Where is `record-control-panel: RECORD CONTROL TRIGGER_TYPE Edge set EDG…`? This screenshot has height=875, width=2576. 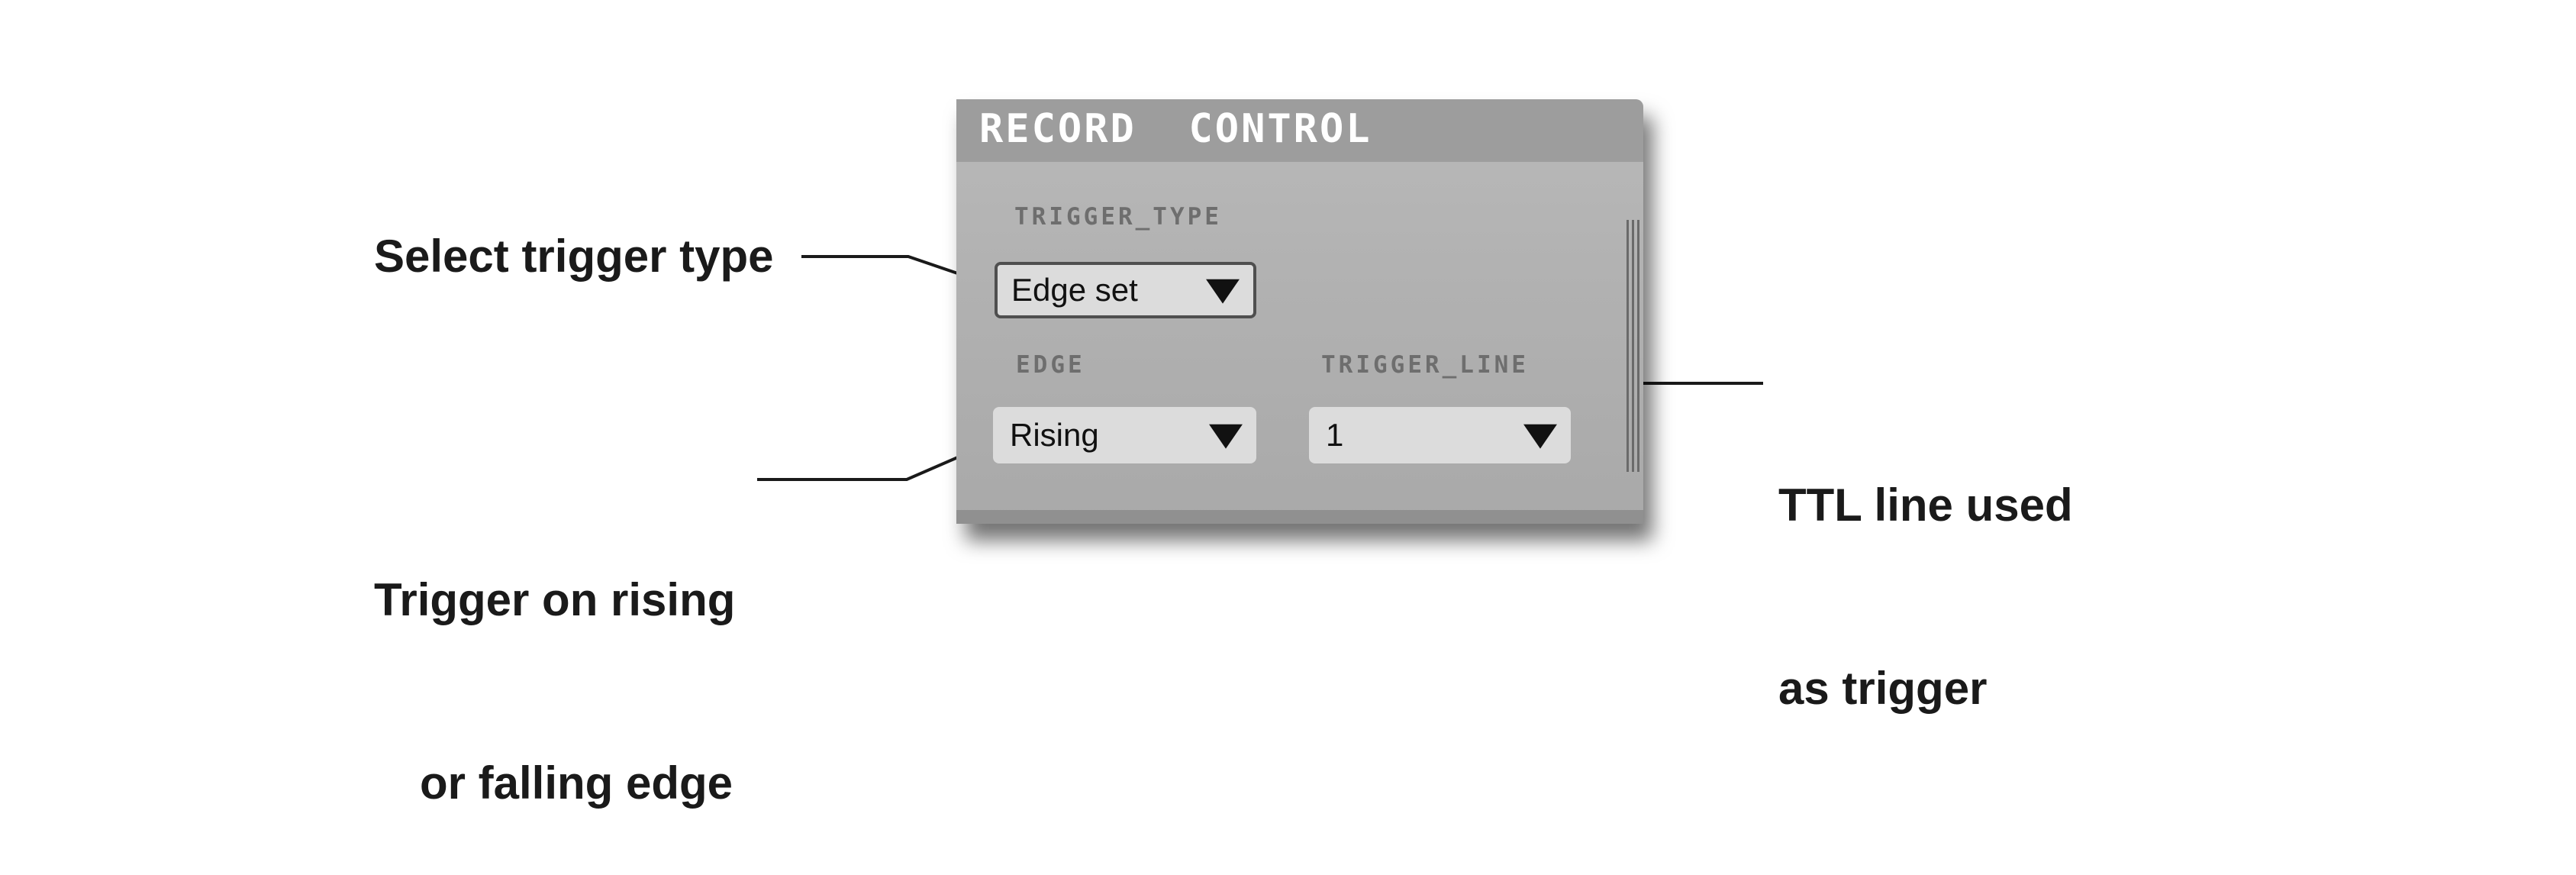 record-control-panel: RECORD CONTROL TRIGGER_TYPE Edge set EDG… is located at coordinates (1299, 311).